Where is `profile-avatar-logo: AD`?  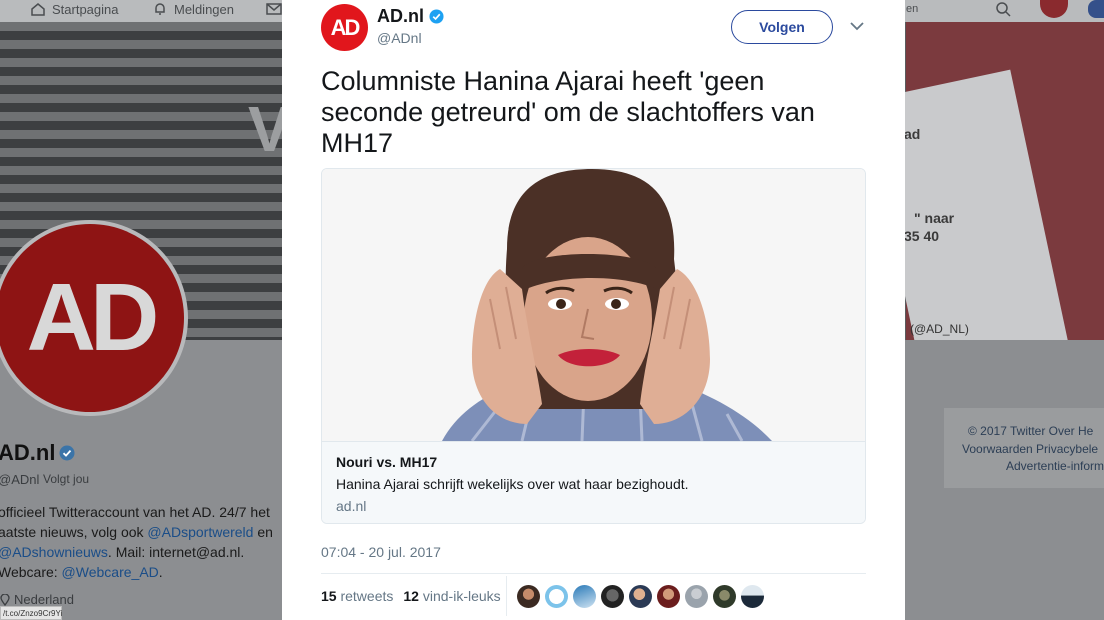
profile-avatar-logo: AD is located at coordinates (93, 317).